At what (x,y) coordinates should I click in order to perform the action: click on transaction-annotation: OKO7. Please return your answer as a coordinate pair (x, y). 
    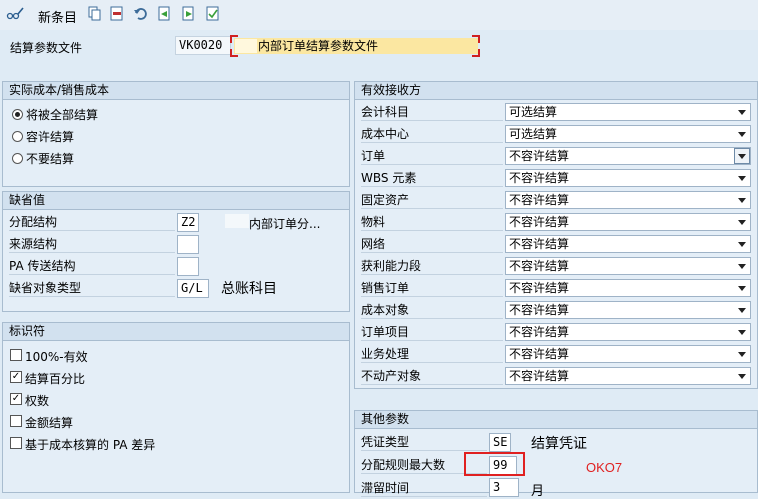
    Looking at the image, I should click on (604, 467).